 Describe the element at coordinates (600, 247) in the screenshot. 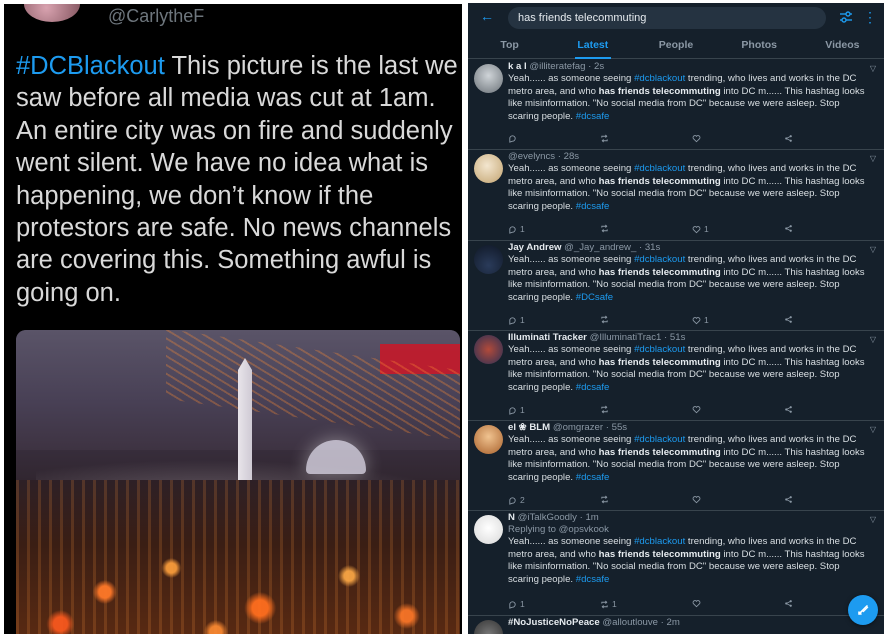

I see `user-handle: @_Jay_andrew_` at that location.